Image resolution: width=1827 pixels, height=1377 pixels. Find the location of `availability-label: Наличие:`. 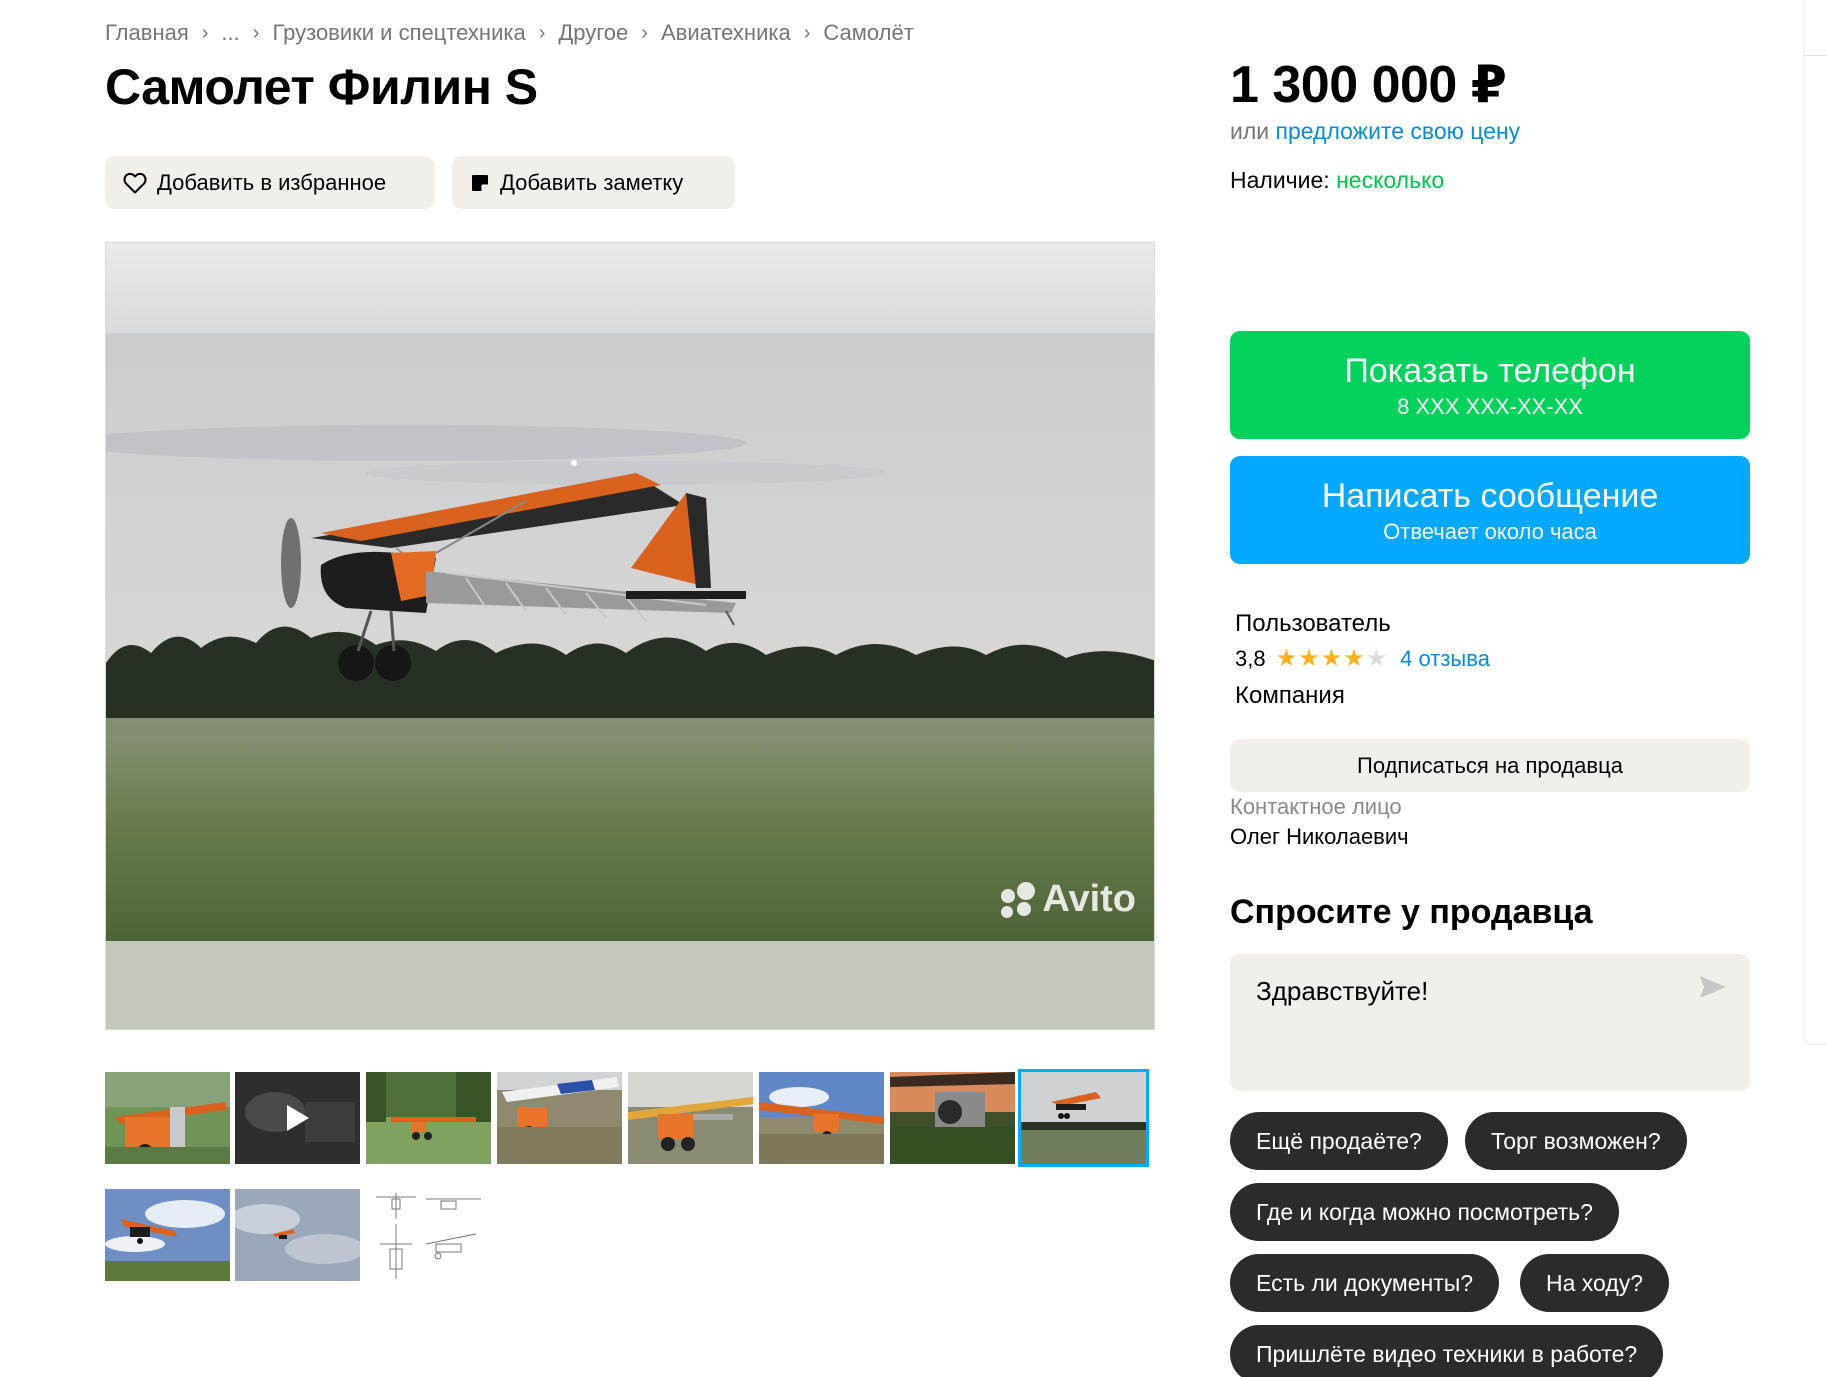

availability-label: Наличие: is located at coordinates (1280, 180).